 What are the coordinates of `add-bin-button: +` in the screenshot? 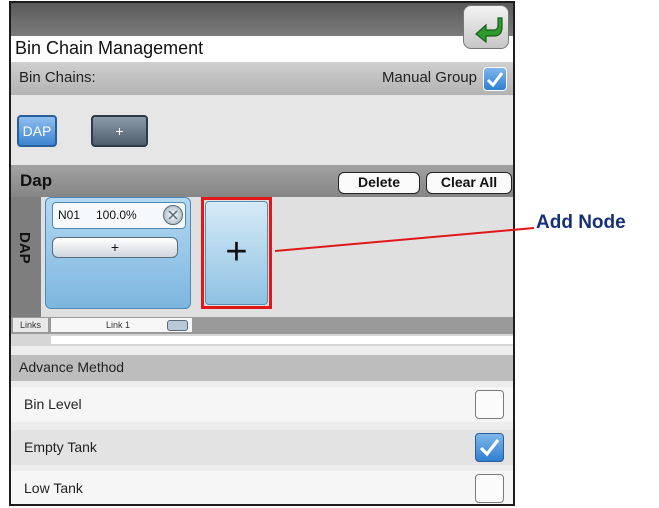 It's located at (115, 247).